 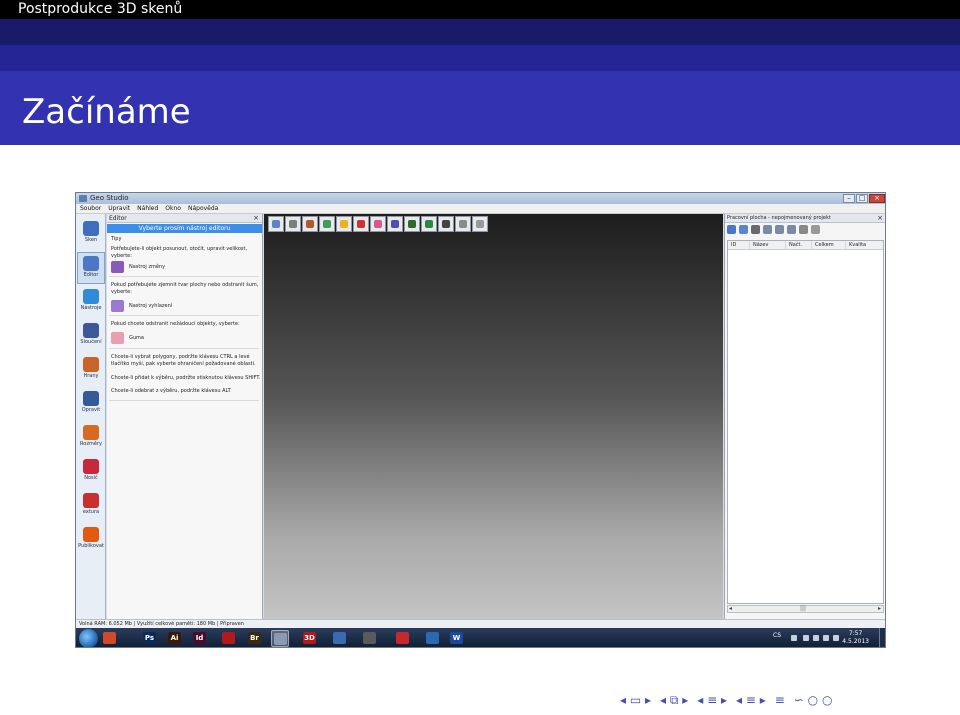 What do you see at coordinates (109, 198) in the screenshot?
I see `window-title: Geo Studio` at bounding box center [109, 198].